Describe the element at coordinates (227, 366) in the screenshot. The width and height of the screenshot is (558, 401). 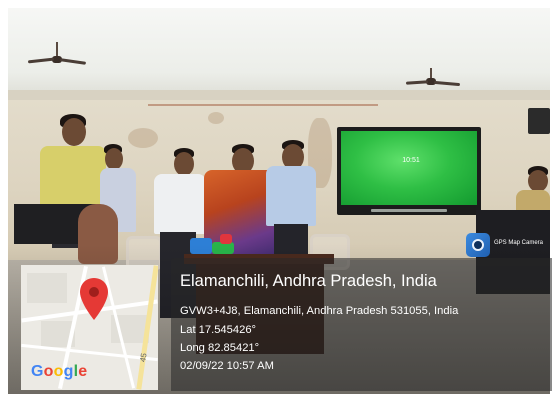
I see `datetime: 02/09/22 10:57 AM` at that location.